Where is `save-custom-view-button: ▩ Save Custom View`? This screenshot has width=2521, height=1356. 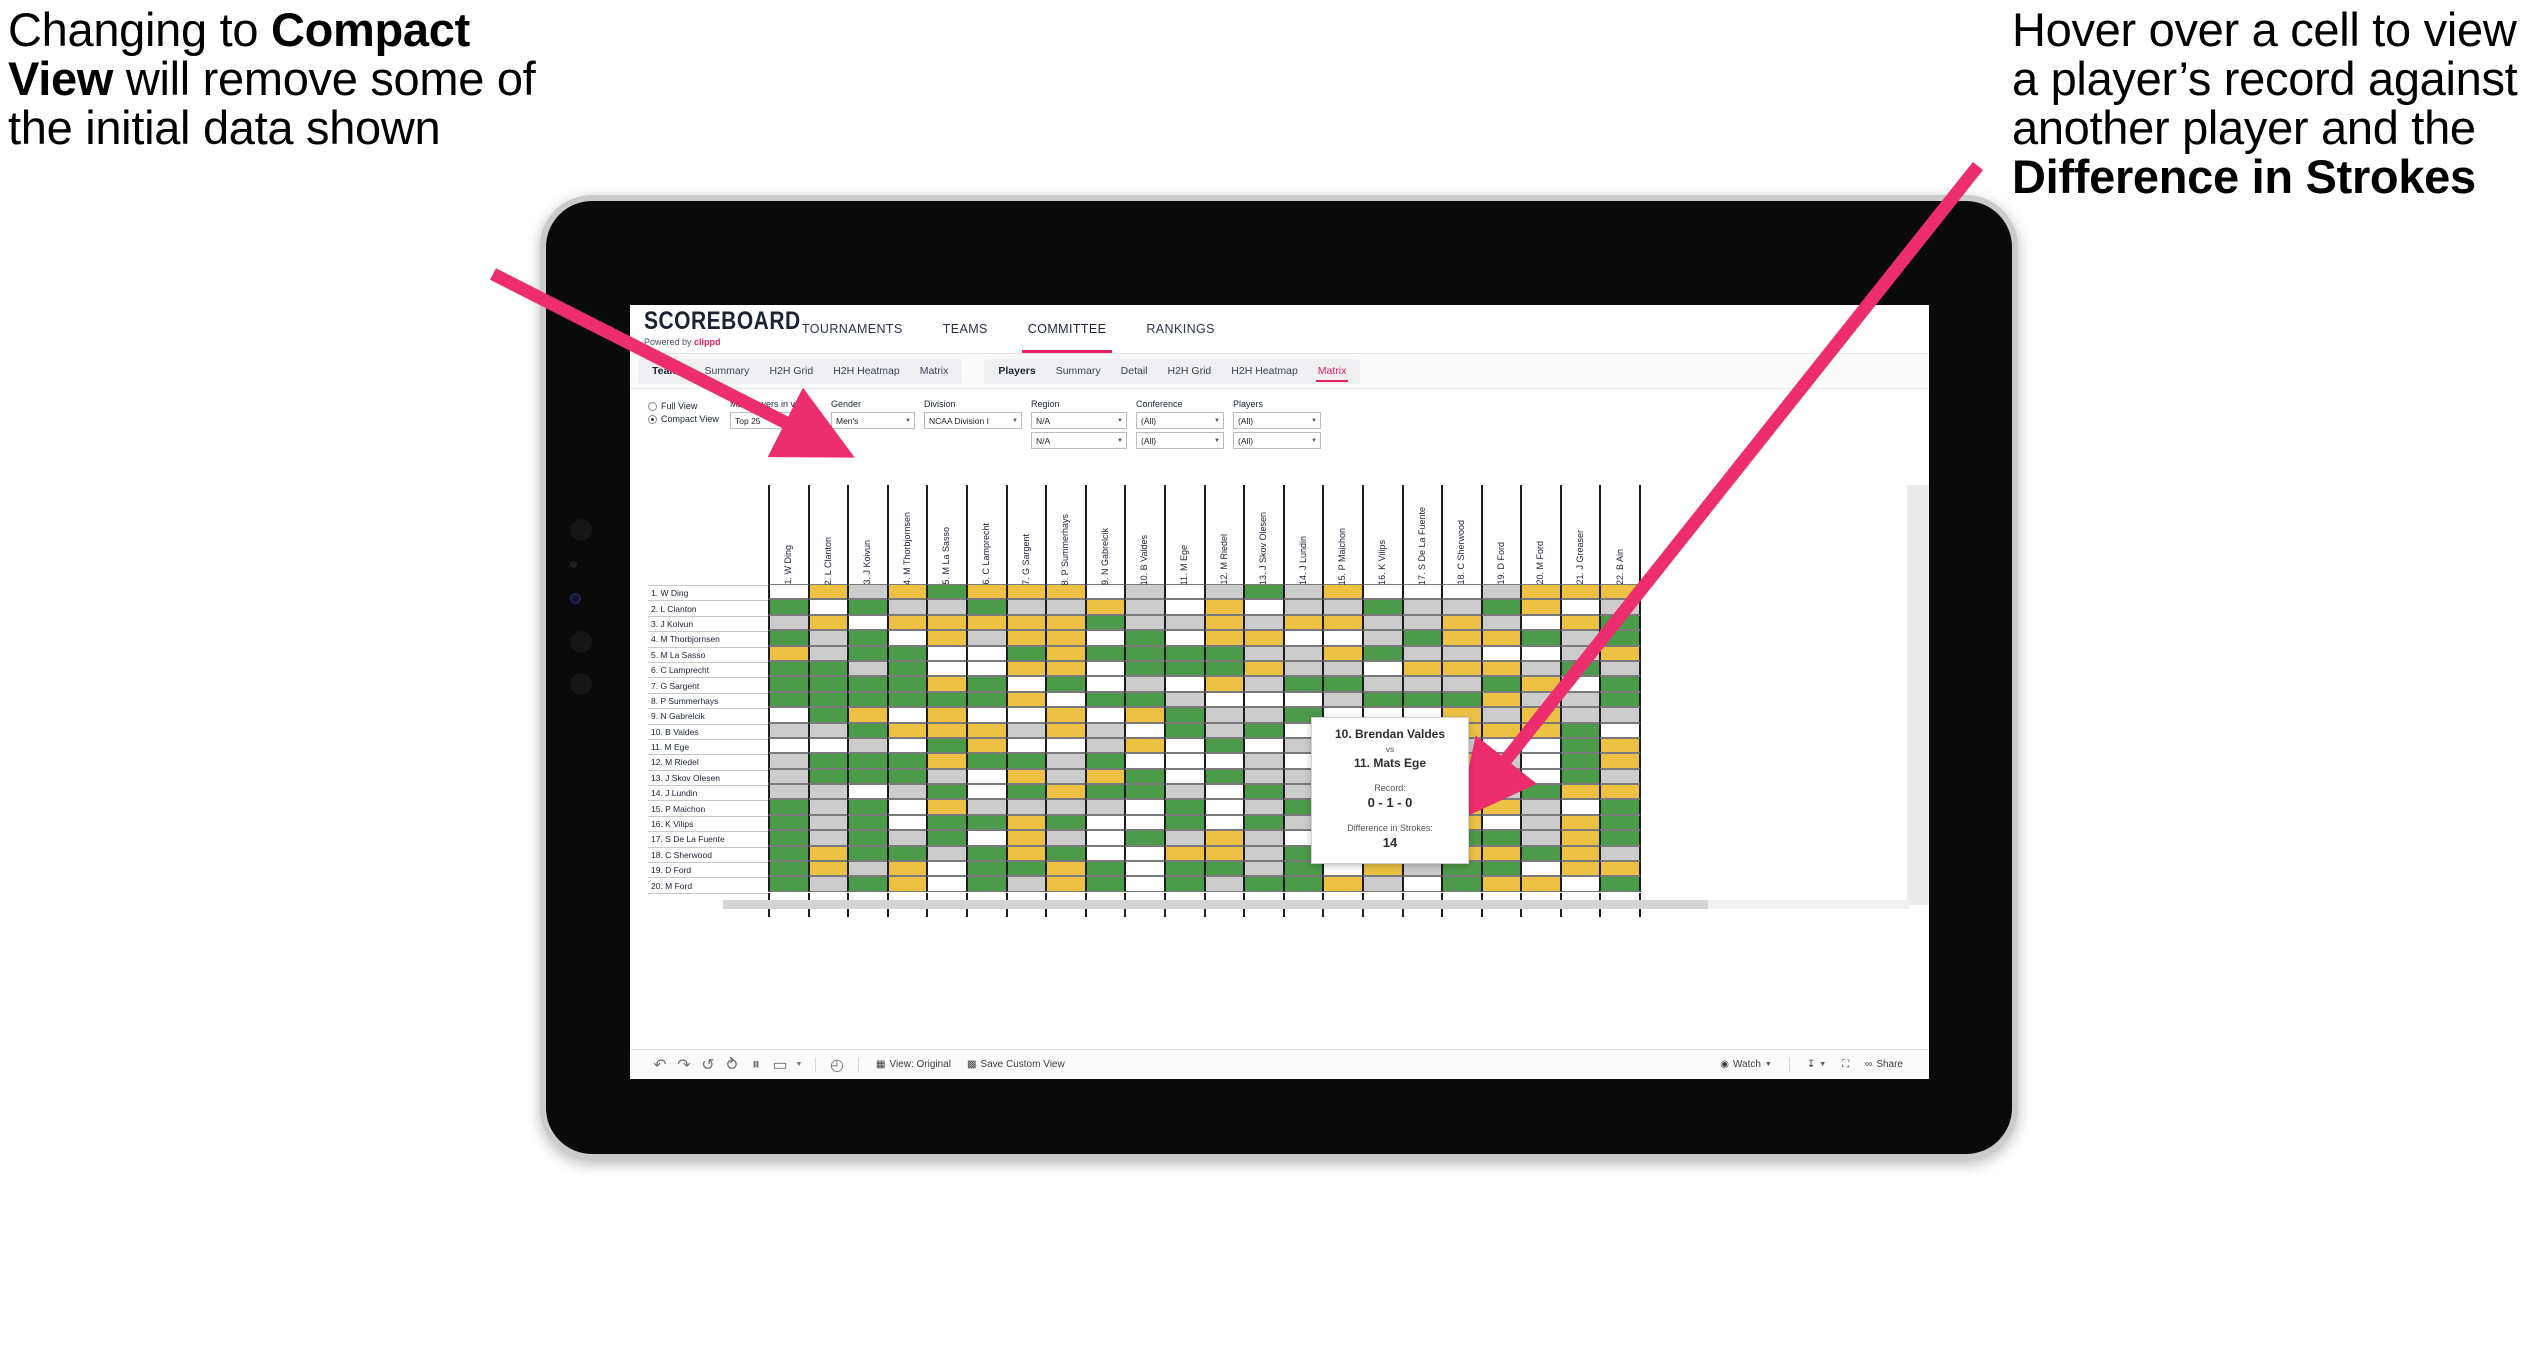
save-custom-view-button: ▩ Save Custom View is located at coordinates (1016, 1064).